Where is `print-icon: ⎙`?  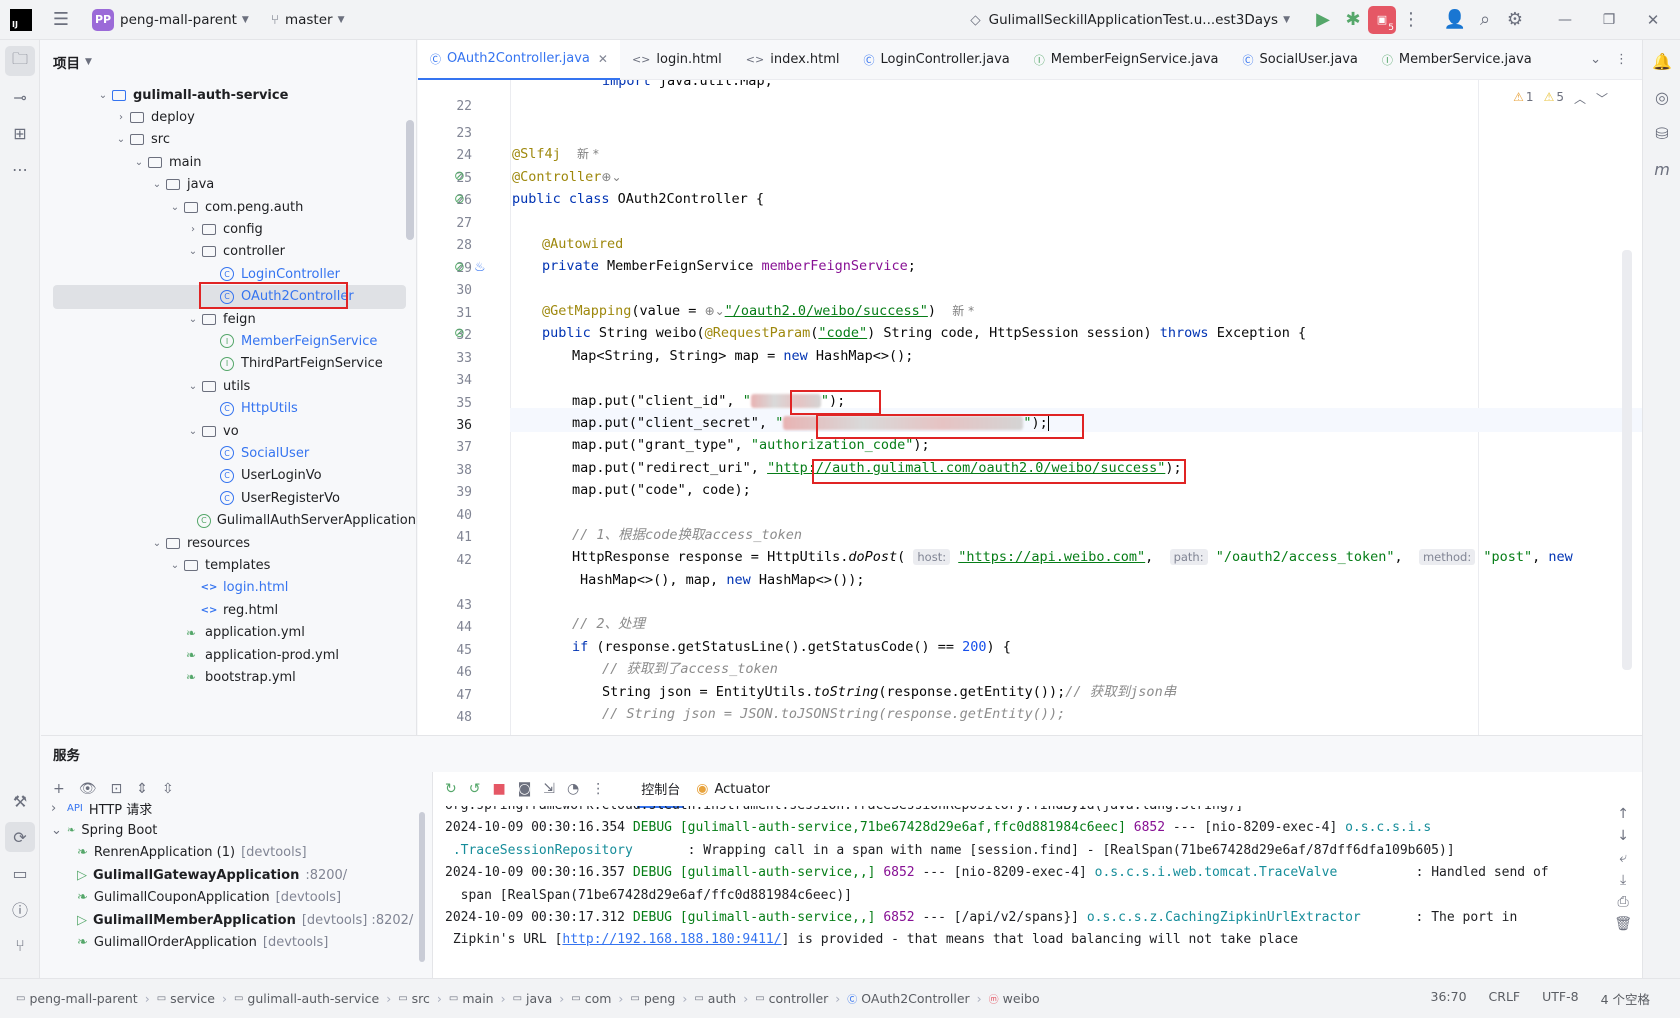 print-icon: ⎙ is located at coordinates (1623, 902).